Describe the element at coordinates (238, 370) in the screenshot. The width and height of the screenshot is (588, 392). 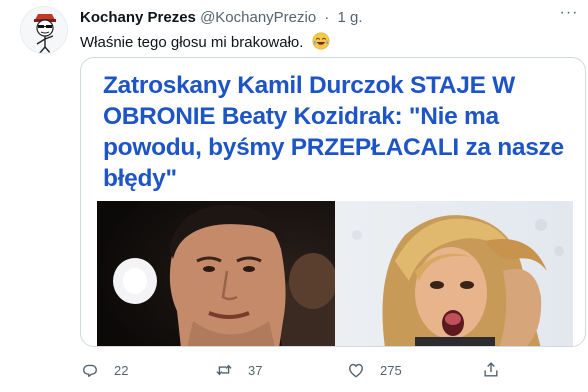
I see `retweet-button: 37` at that location.